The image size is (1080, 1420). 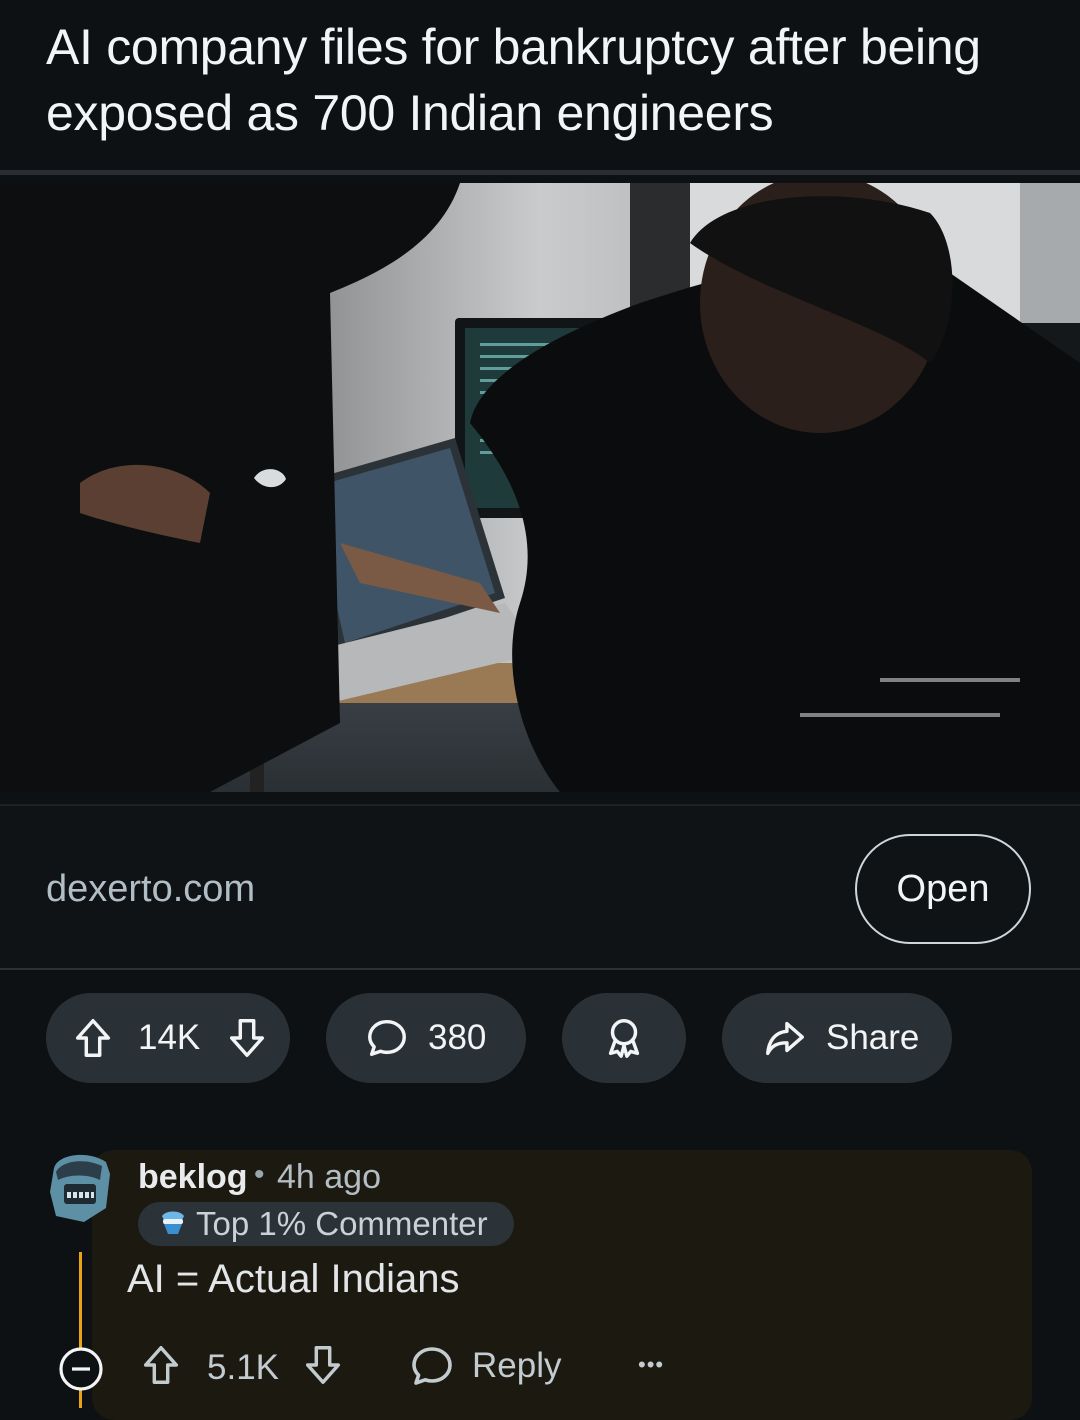 I want to click on share-button: Share, so click(x=837, y=1038).